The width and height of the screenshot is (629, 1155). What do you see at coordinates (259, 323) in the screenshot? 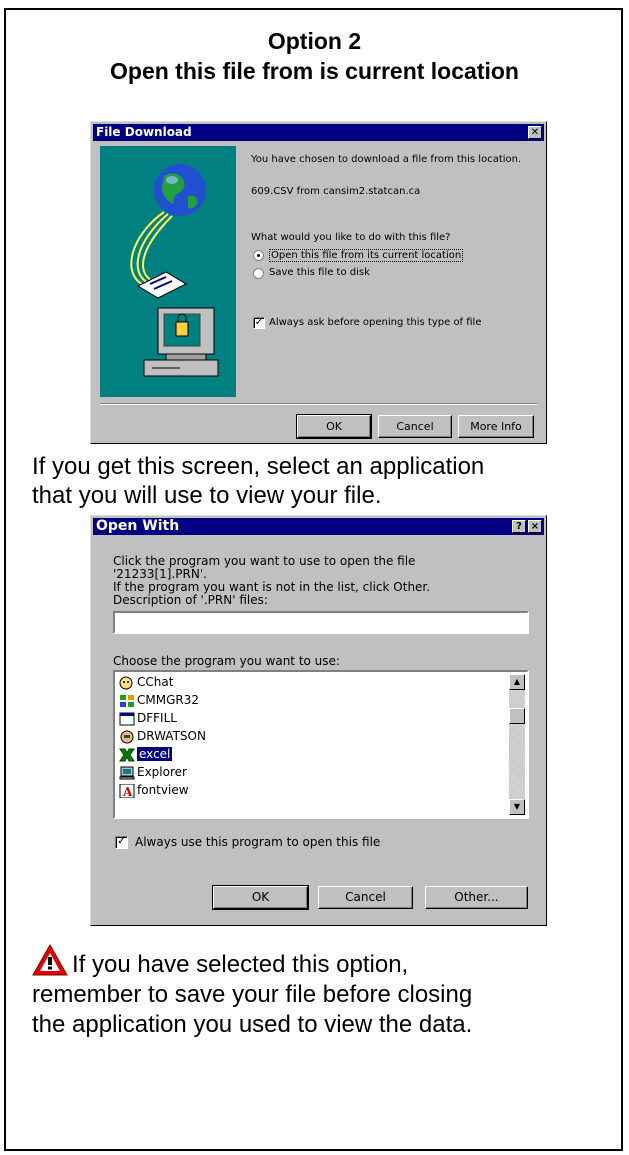
I see `always-ask-checkbox: ✓` at bounding box center [259, 323].